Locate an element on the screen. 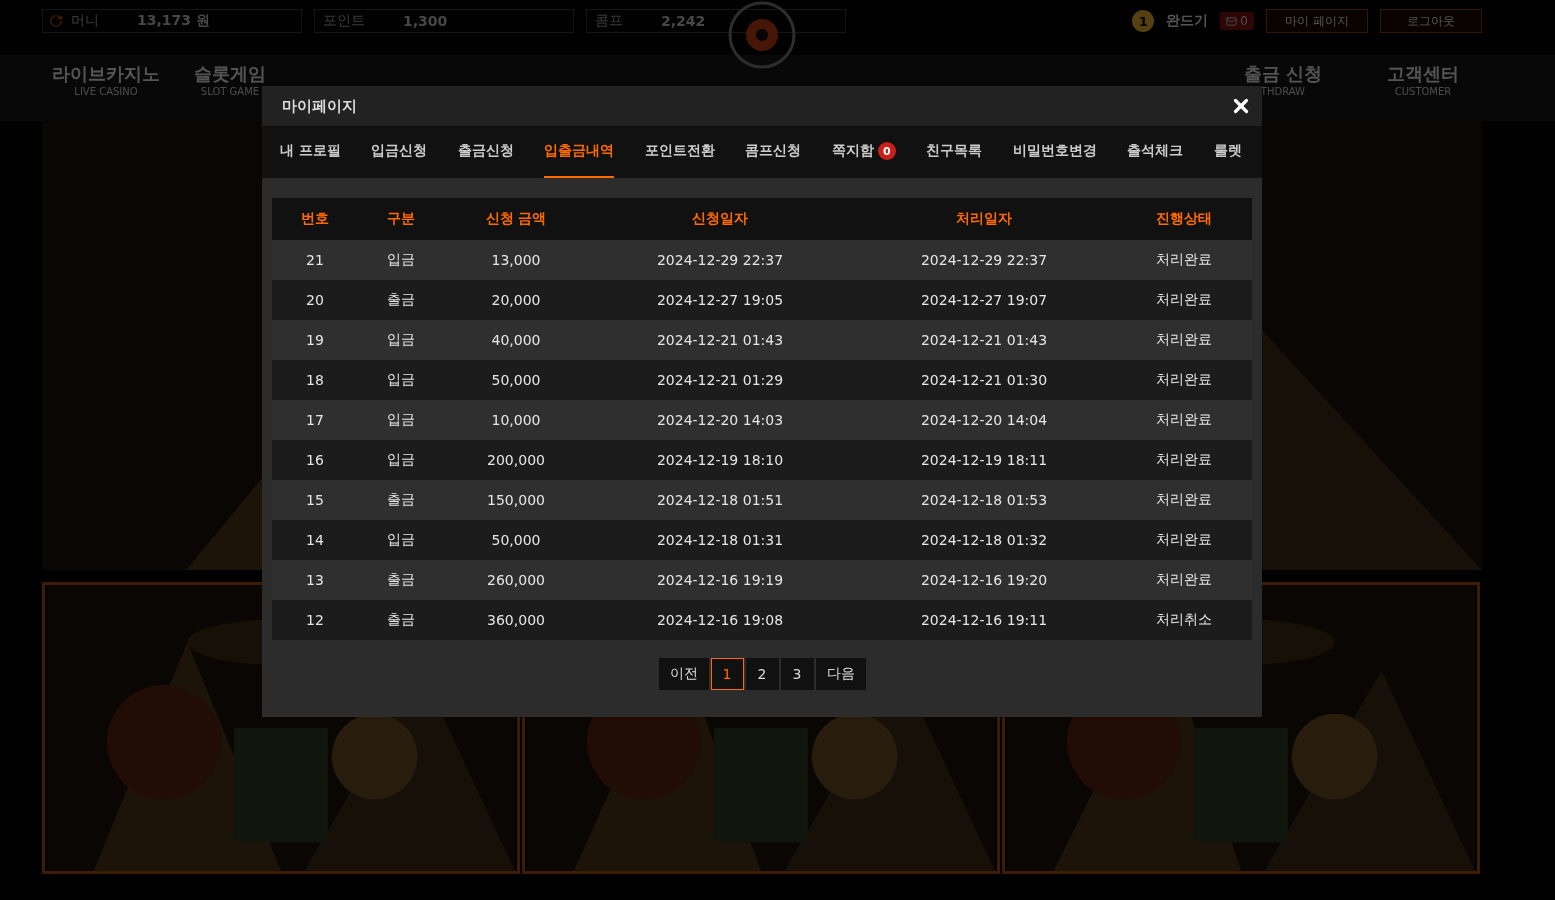  table-cell: 2024-12-20 14:03 is located at coordinates (720, 420).